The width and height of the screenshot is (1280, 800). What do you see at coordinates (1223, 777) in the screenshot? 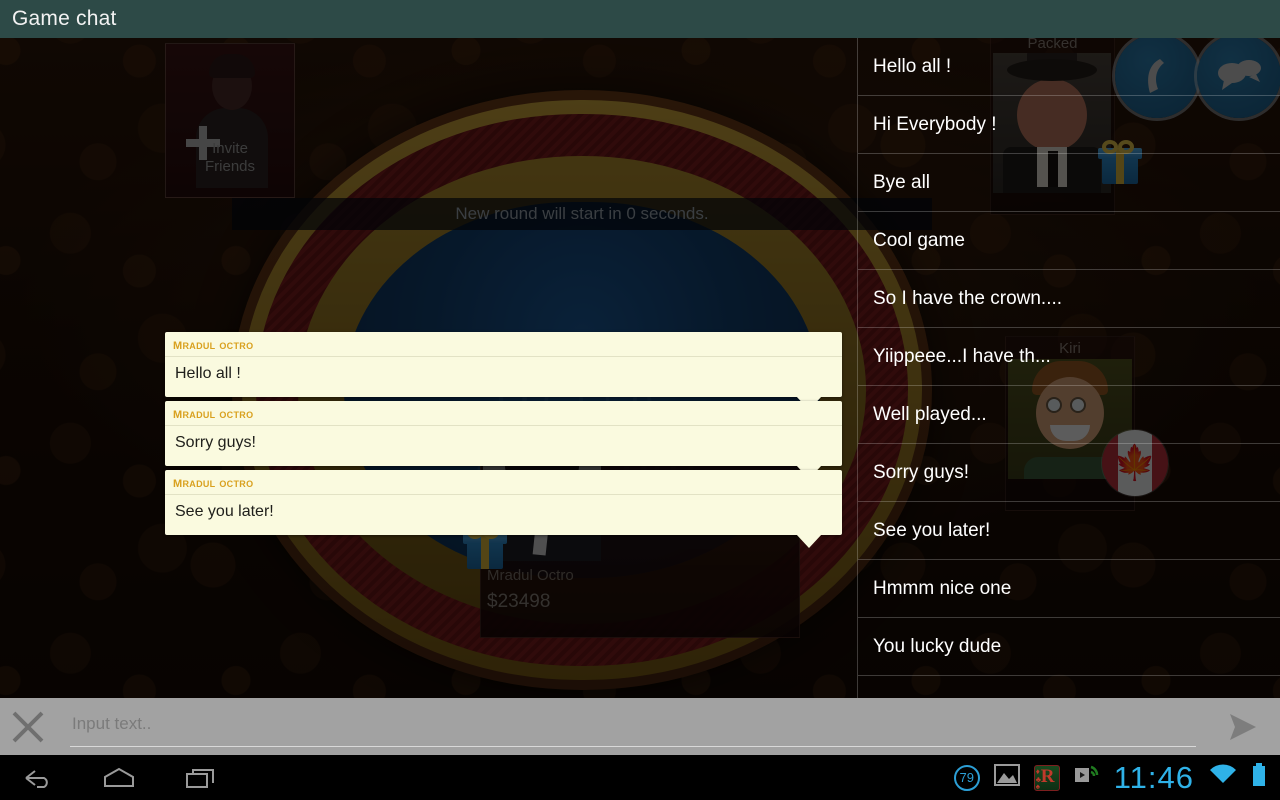
I see `wifi-icon` at bounding box center [1223, 777].